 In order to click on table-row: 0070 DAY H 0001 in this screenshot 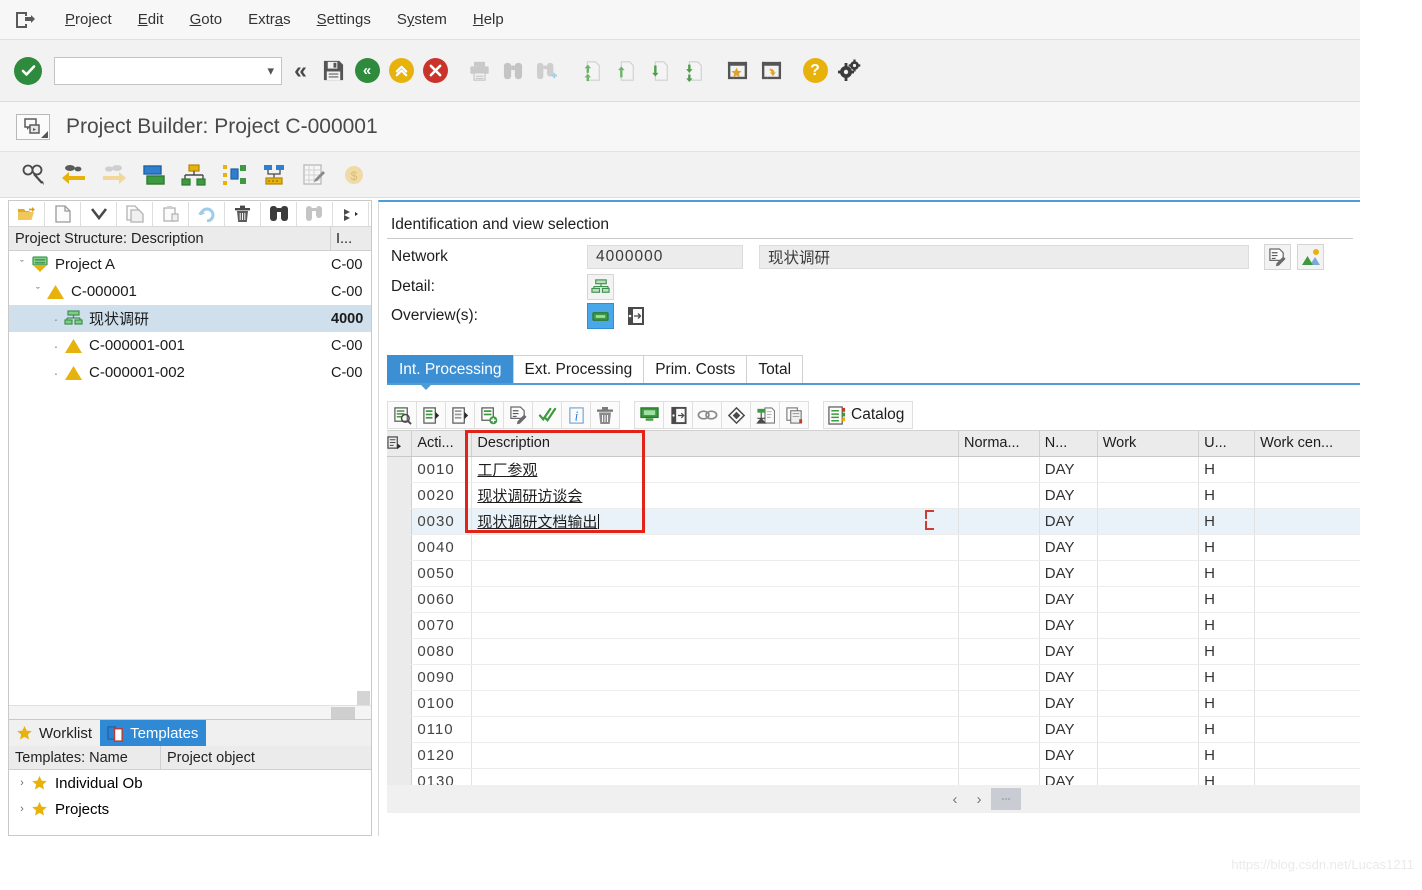, I will do `click(874, 625)`.